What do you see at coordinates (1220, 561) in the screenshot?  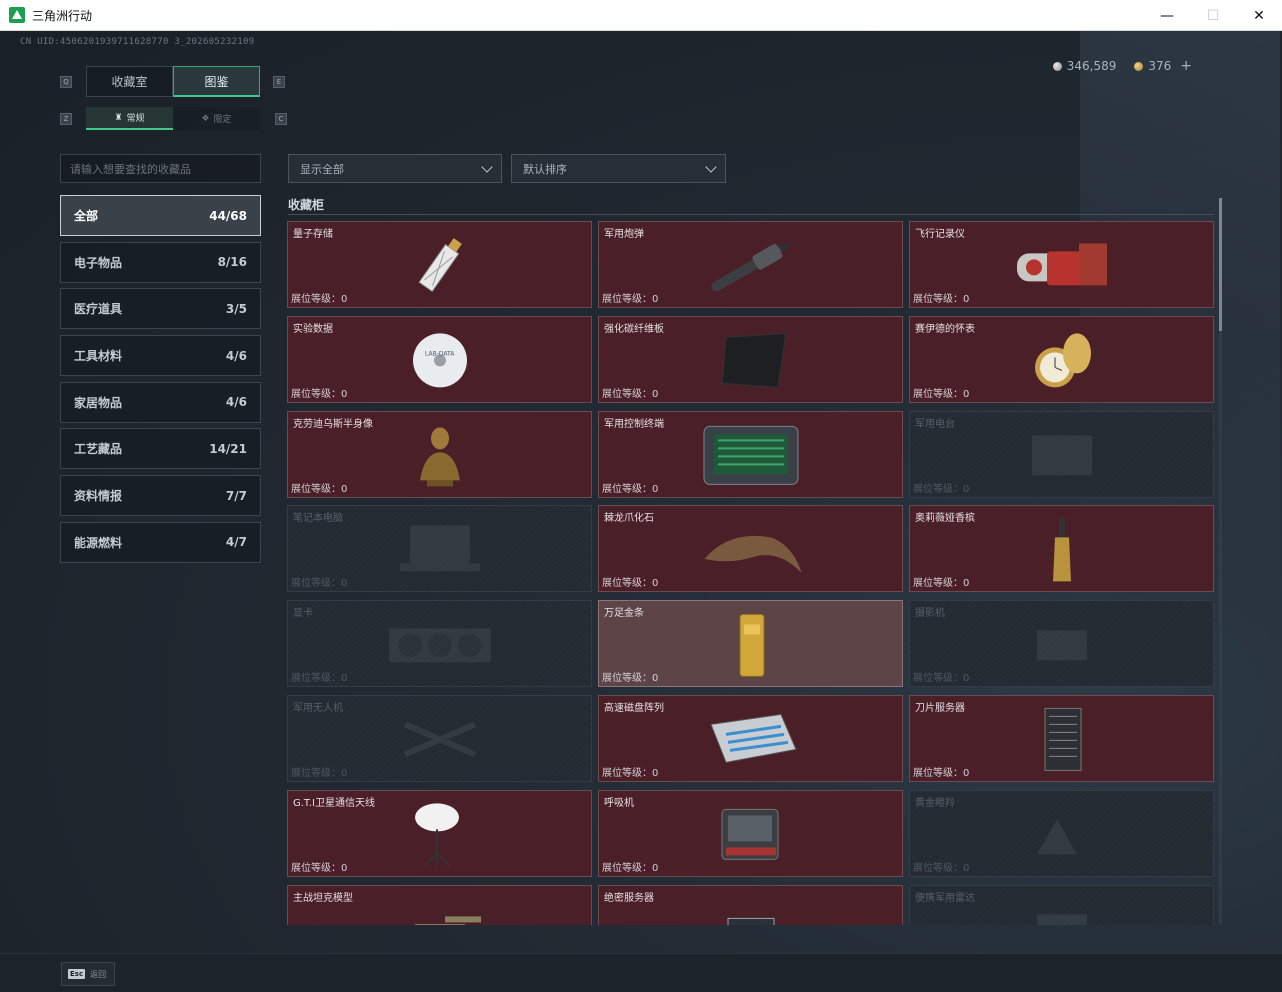 I see `grid-scrollbar` at bounding box center [1220, 561].